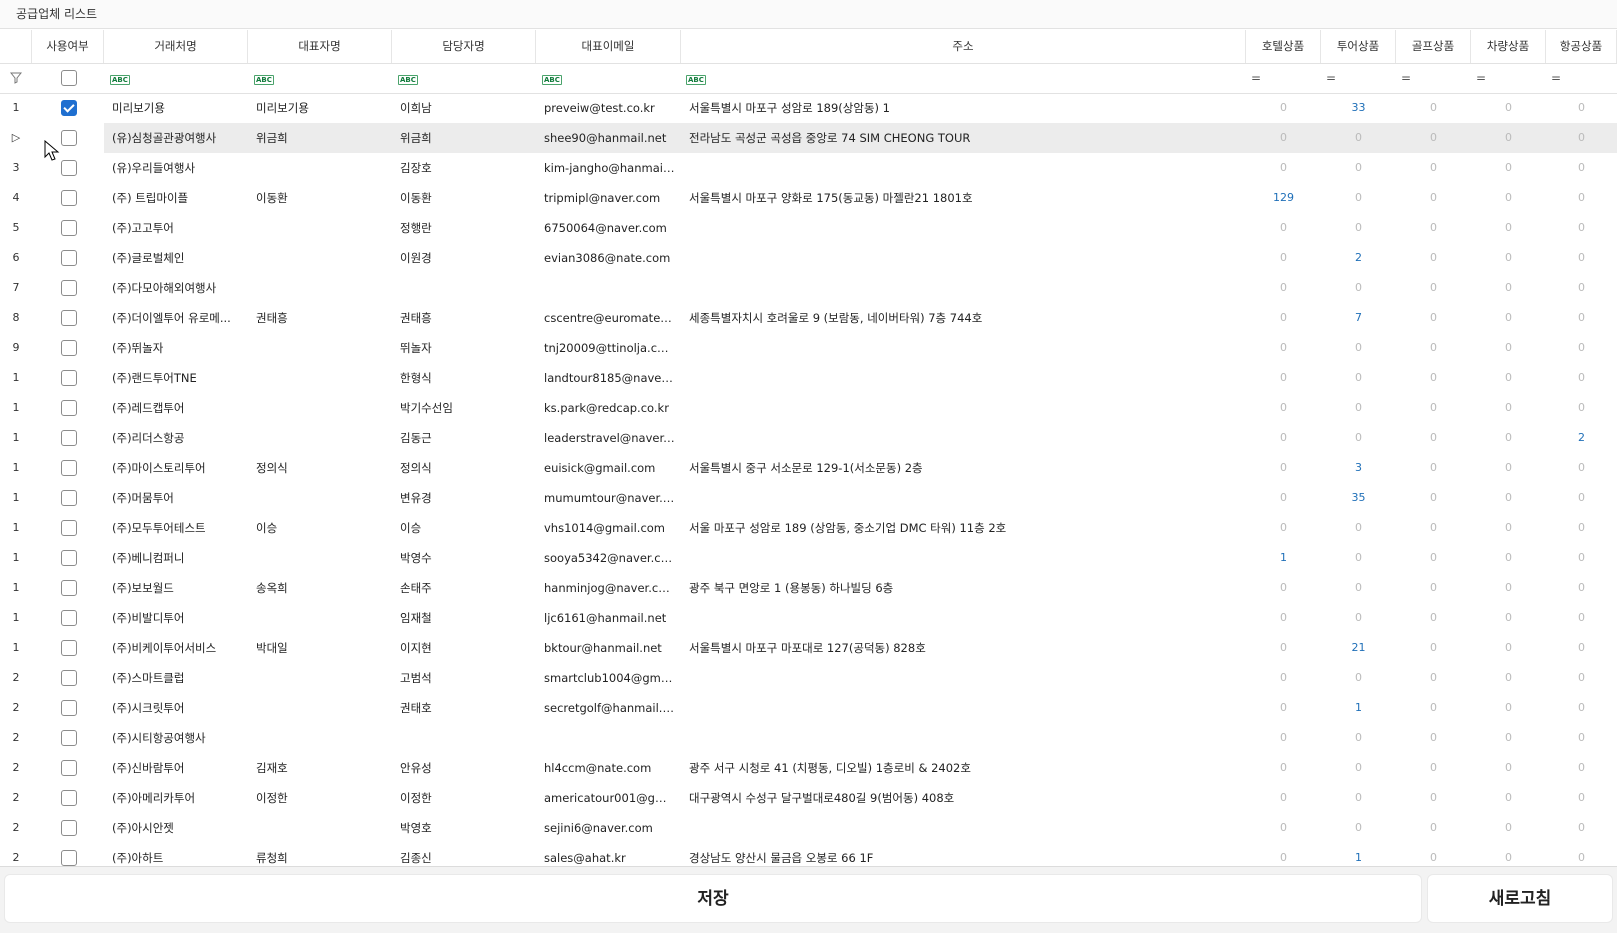 The image size is (1617, 933). Describe the element at coordinates (176, 258) in the screenshot. I see `cell-vendor: (주)글로벌체인` at that location.